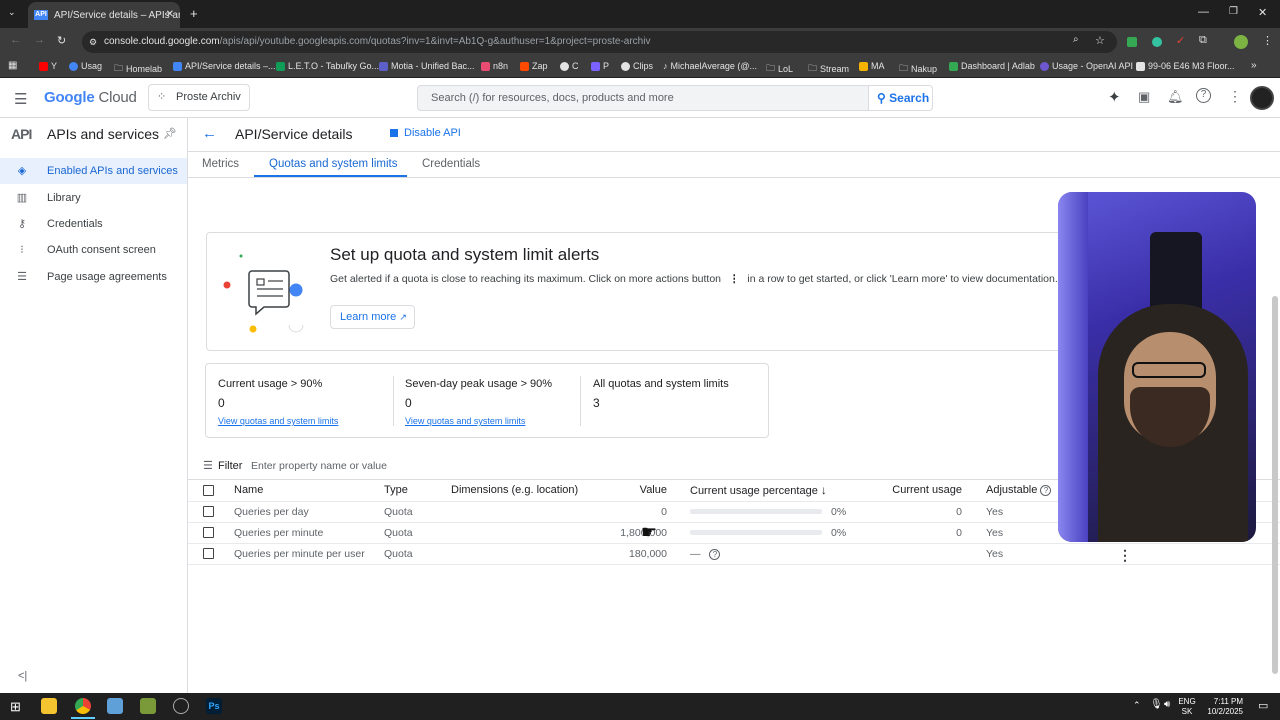 This screenshot has height=720, width=1280. What do you see at coordinates (1254, 65) in the screenshot?
I see `more-bookmarks-icon: »` at bounding box center [1254, 65].